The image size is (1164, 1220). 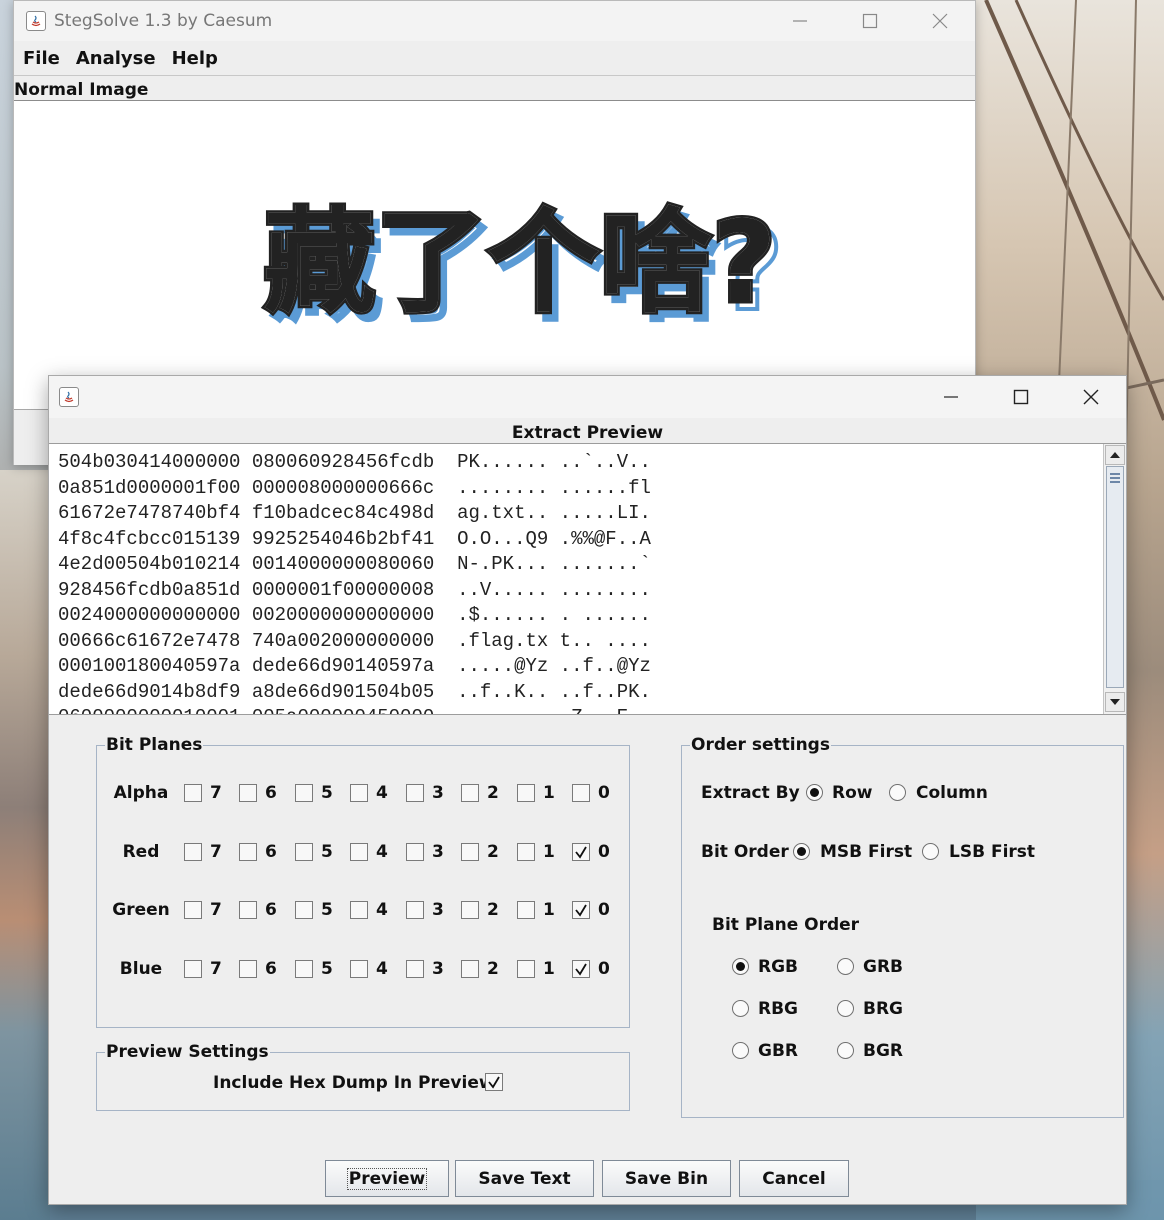 What do you see at coordinates (41, 58) in the screenshot?
I see `menu-file: File` at bounding box center [41, 58].